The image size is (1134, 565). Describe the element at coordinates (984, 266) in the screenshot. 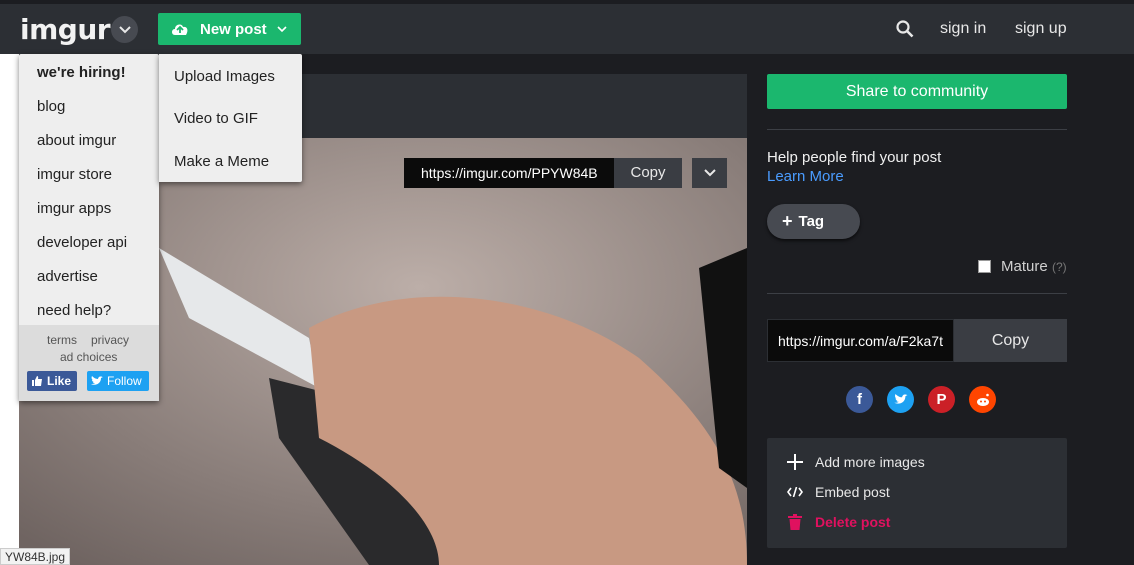

I see `mature-checkbox` at that location.